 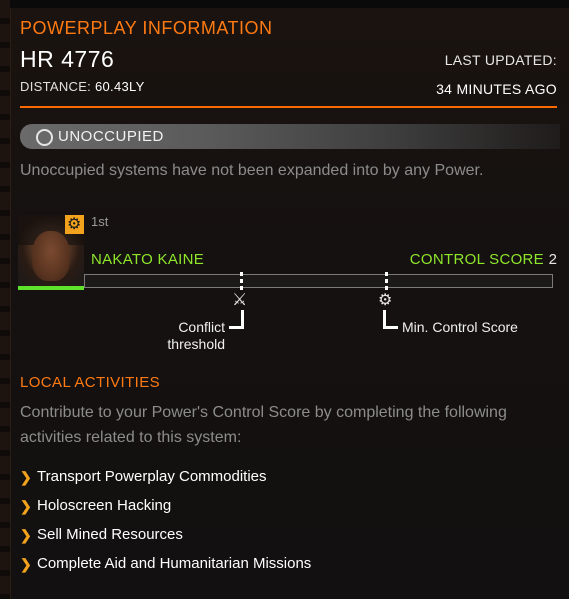 I want to click on power-color-bar, so click(x=51, y=288).